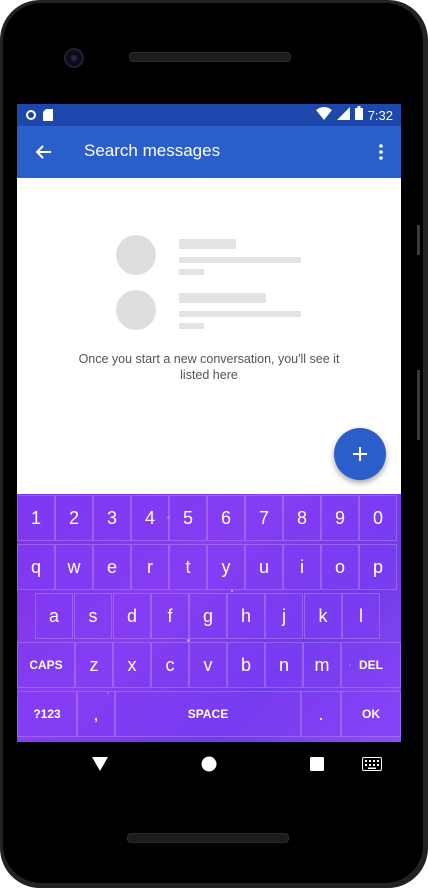  I want to click on key-b: b, so click(246, 665).